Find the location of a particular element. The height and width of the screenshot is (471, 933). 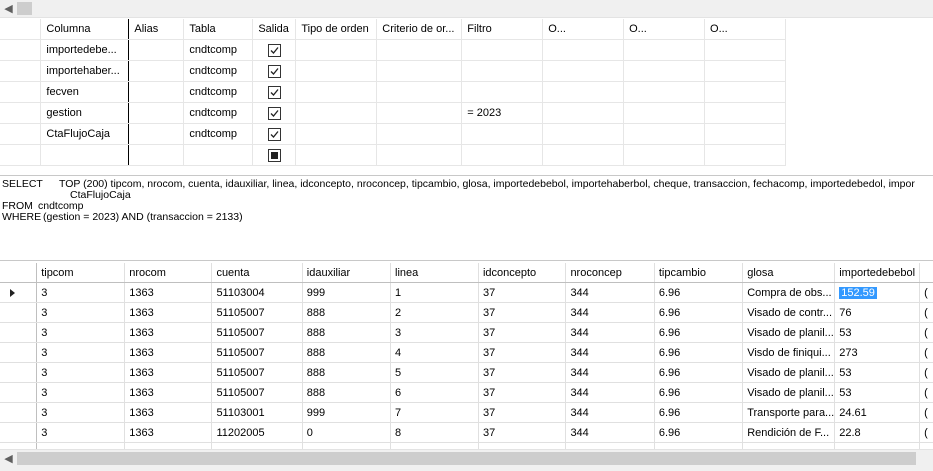

criteria-row: importehaber... cndtcomp is located at coordinates (393, 71).